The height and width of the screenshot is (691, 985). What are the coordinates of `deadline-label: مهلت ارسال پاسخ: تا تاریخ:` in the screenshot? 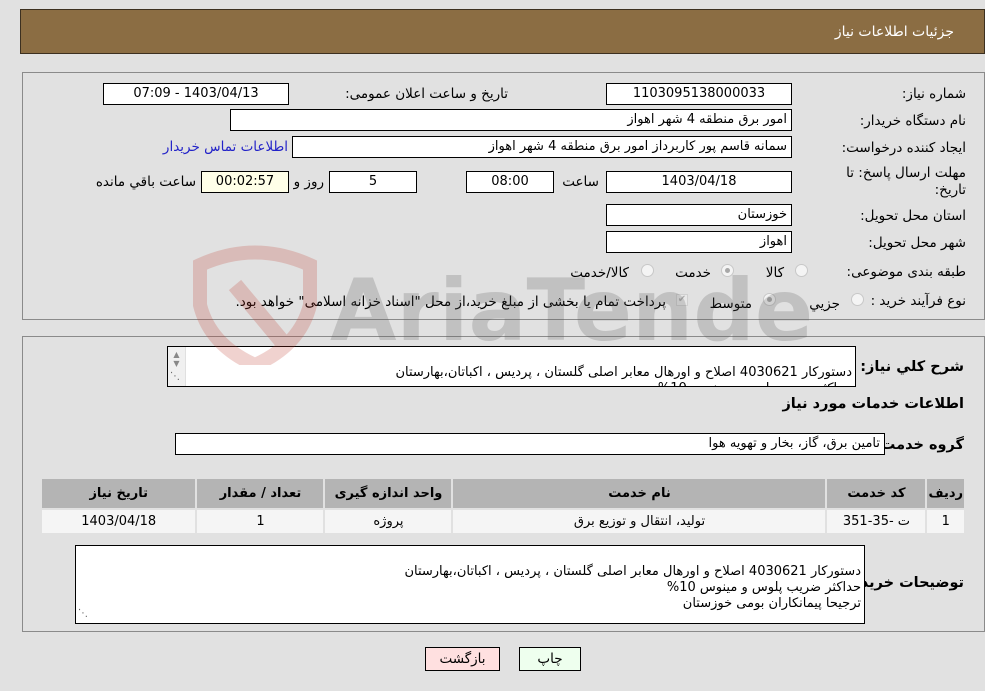 It's located at (906, 181).